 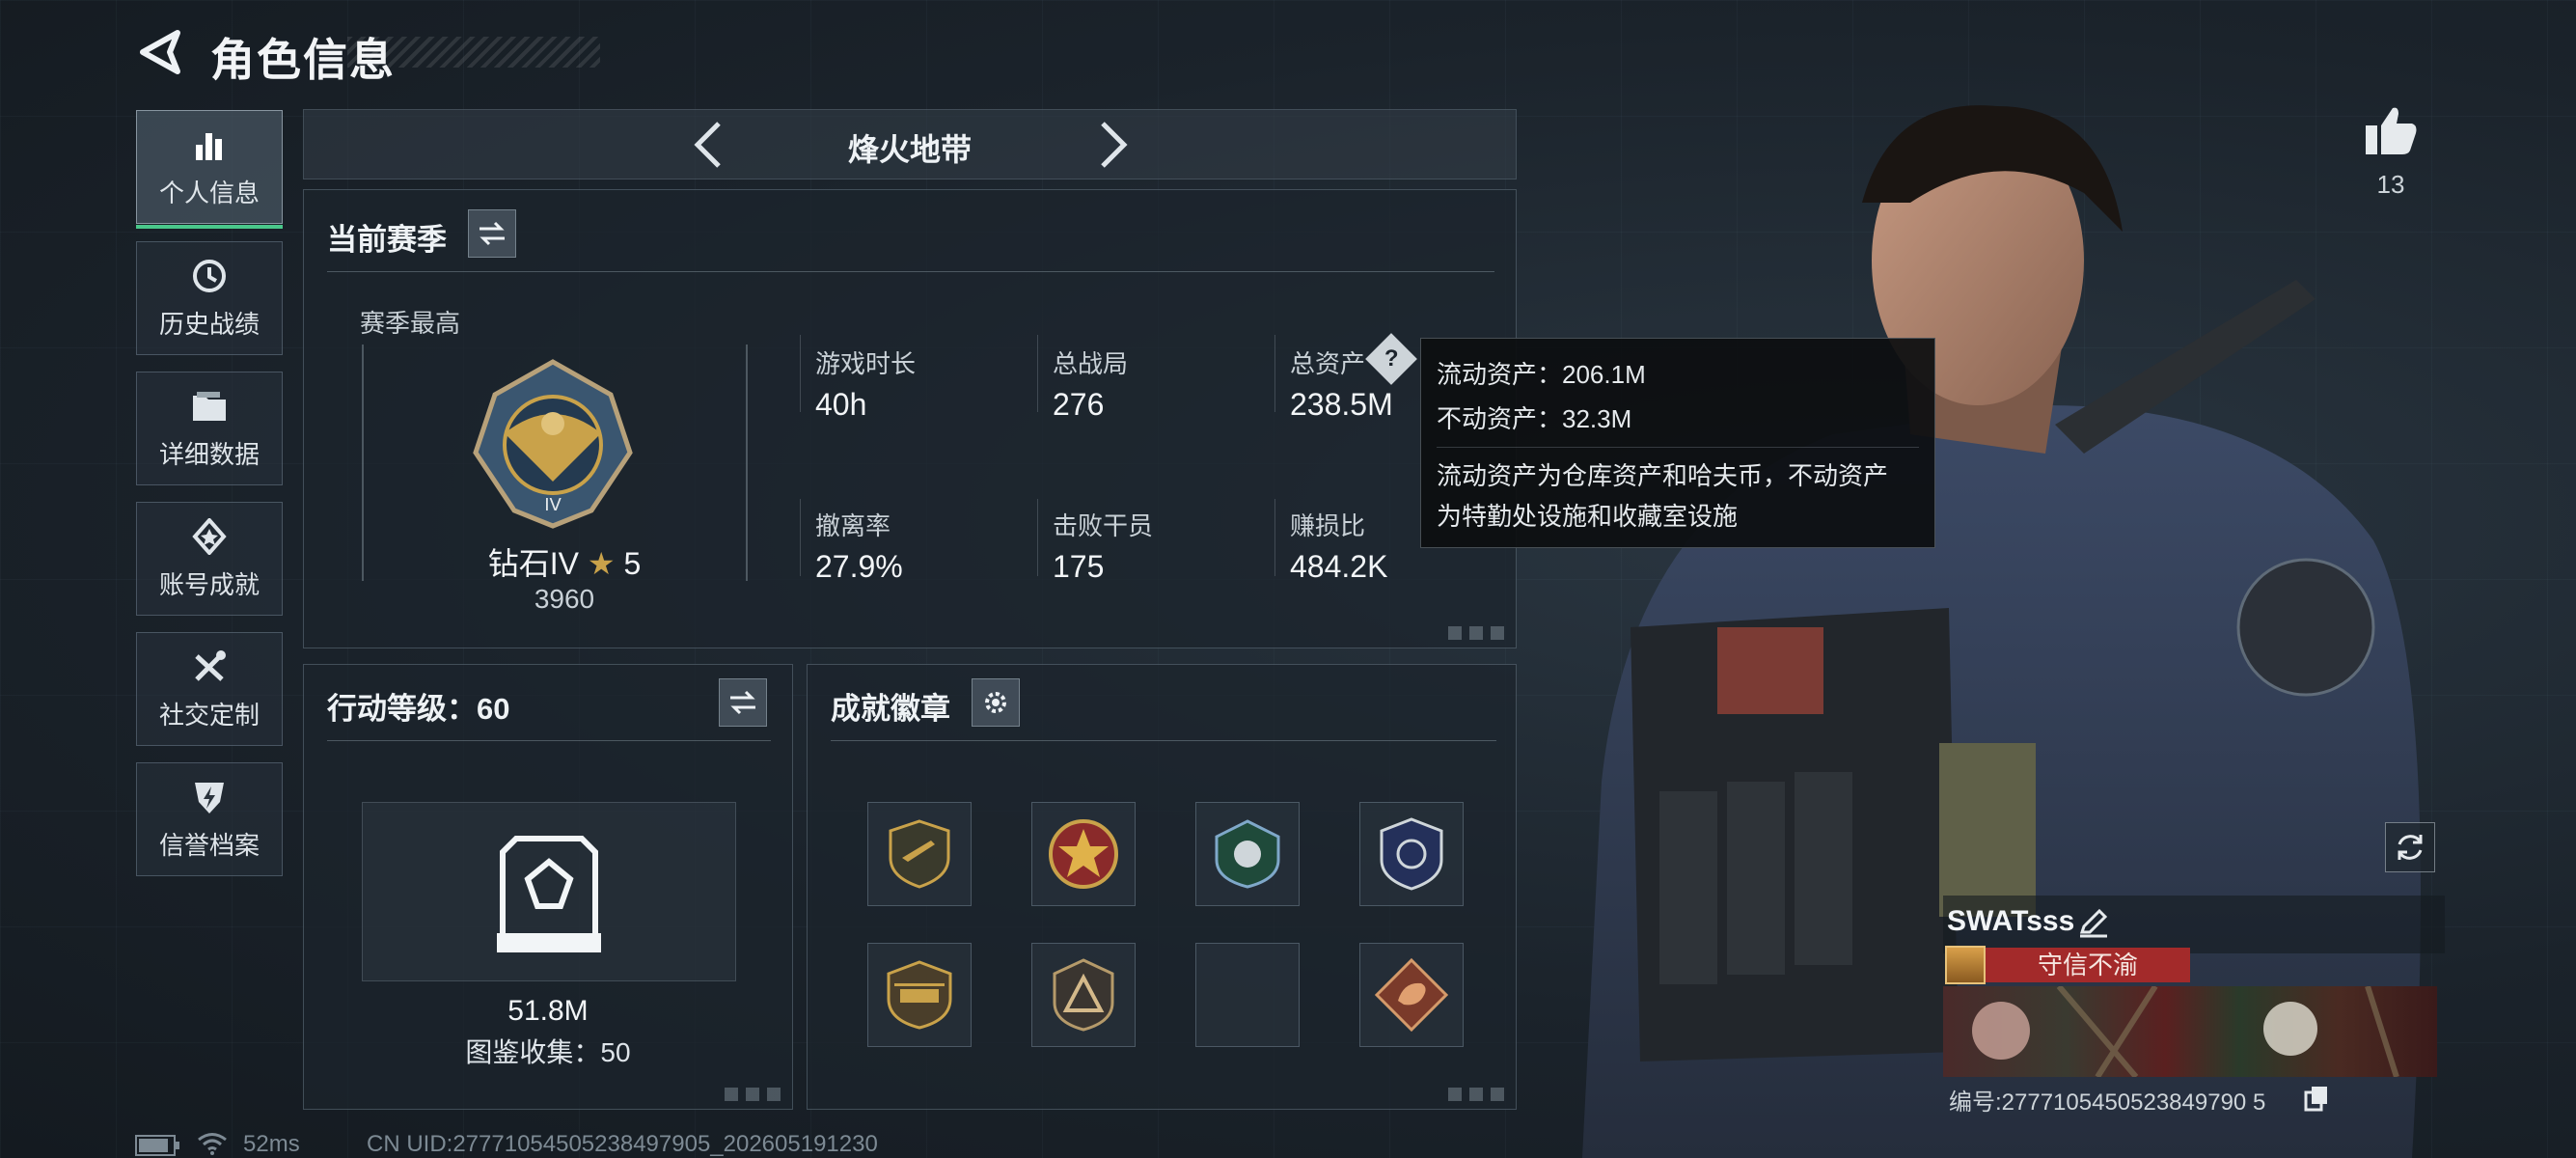 What do you see at coordinates (853, 525) in the screenshot?
I see `stat-label-extract-rate: 撤离率` at bounding box center [853, 525].